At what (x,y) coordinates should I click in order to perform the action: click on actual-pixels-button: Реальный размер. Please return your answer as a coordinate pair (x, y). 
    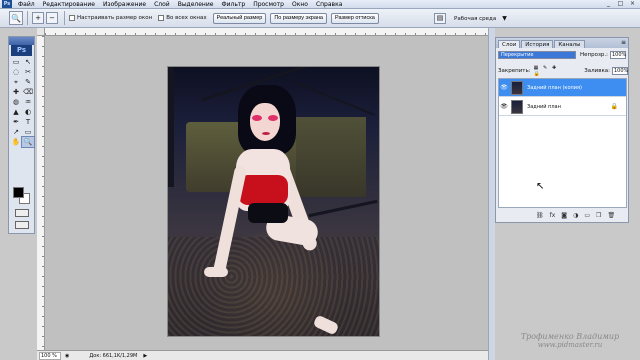
    Looking at the image, I should click on (239, 18).